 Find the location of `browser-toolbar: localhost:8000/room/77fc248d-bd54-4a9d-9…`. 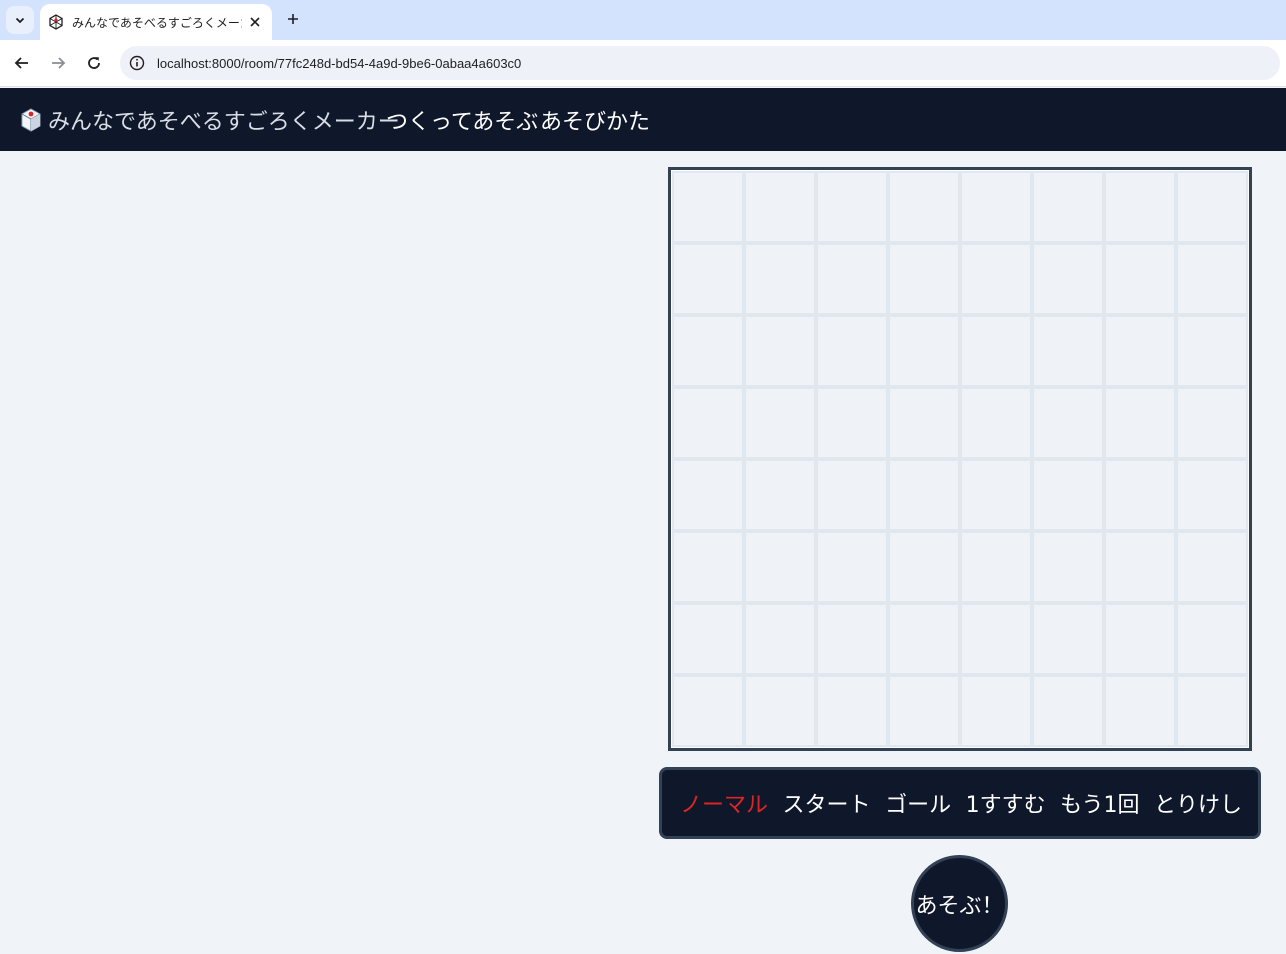

browser-toolbar: localhost:8000/room/77fc248d-bd54-4a9d-9… is located at coordinates (643, 63).